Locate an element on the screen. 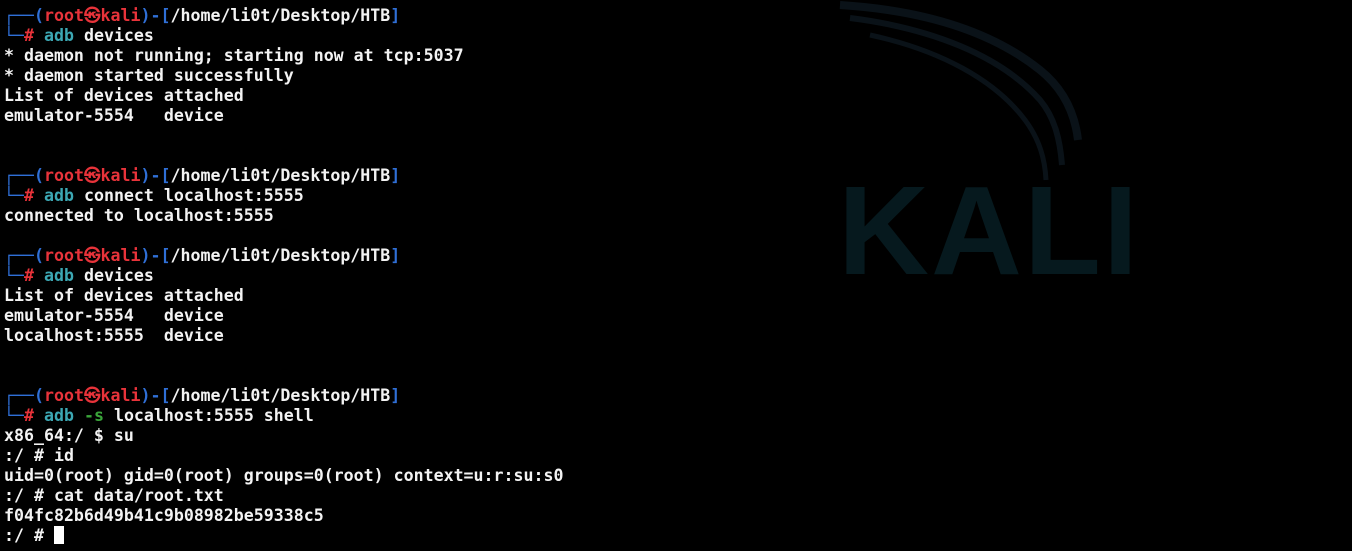 This screenshot has width=1352, height=551. prompt-command-line: └─# adb -s localhost:5555 shell is located at coordinates (676, 416).